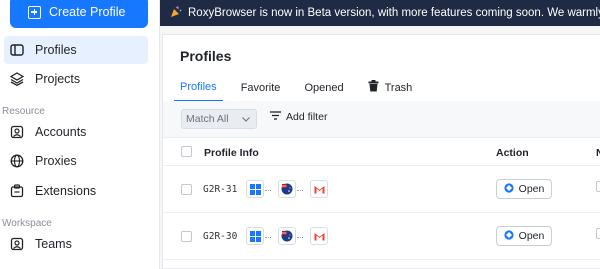 This screenshot has height=269, width=600. What do you see at coordinates (17, 244) in the screenshot?
I see `team-icon` at bounding box center [17, 244].